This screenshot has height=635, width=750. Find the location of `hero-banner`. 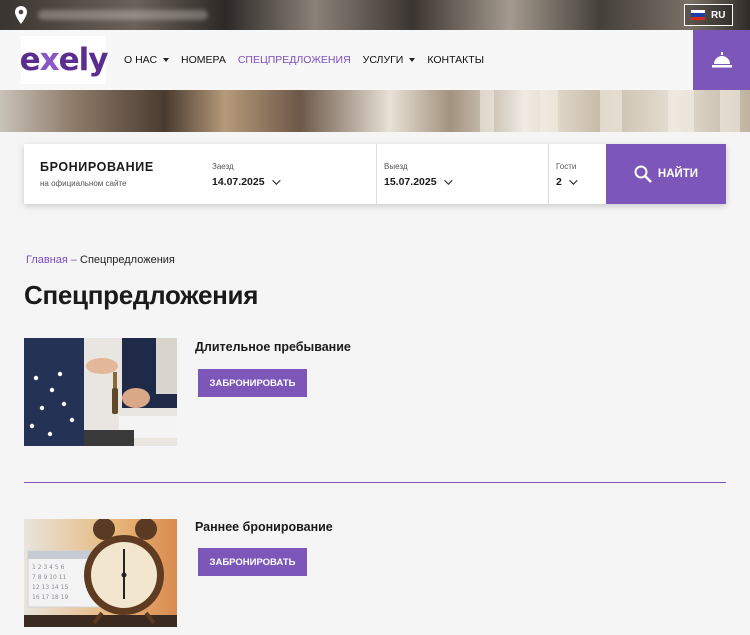

hero-banner is located at coordinates (375, 111).